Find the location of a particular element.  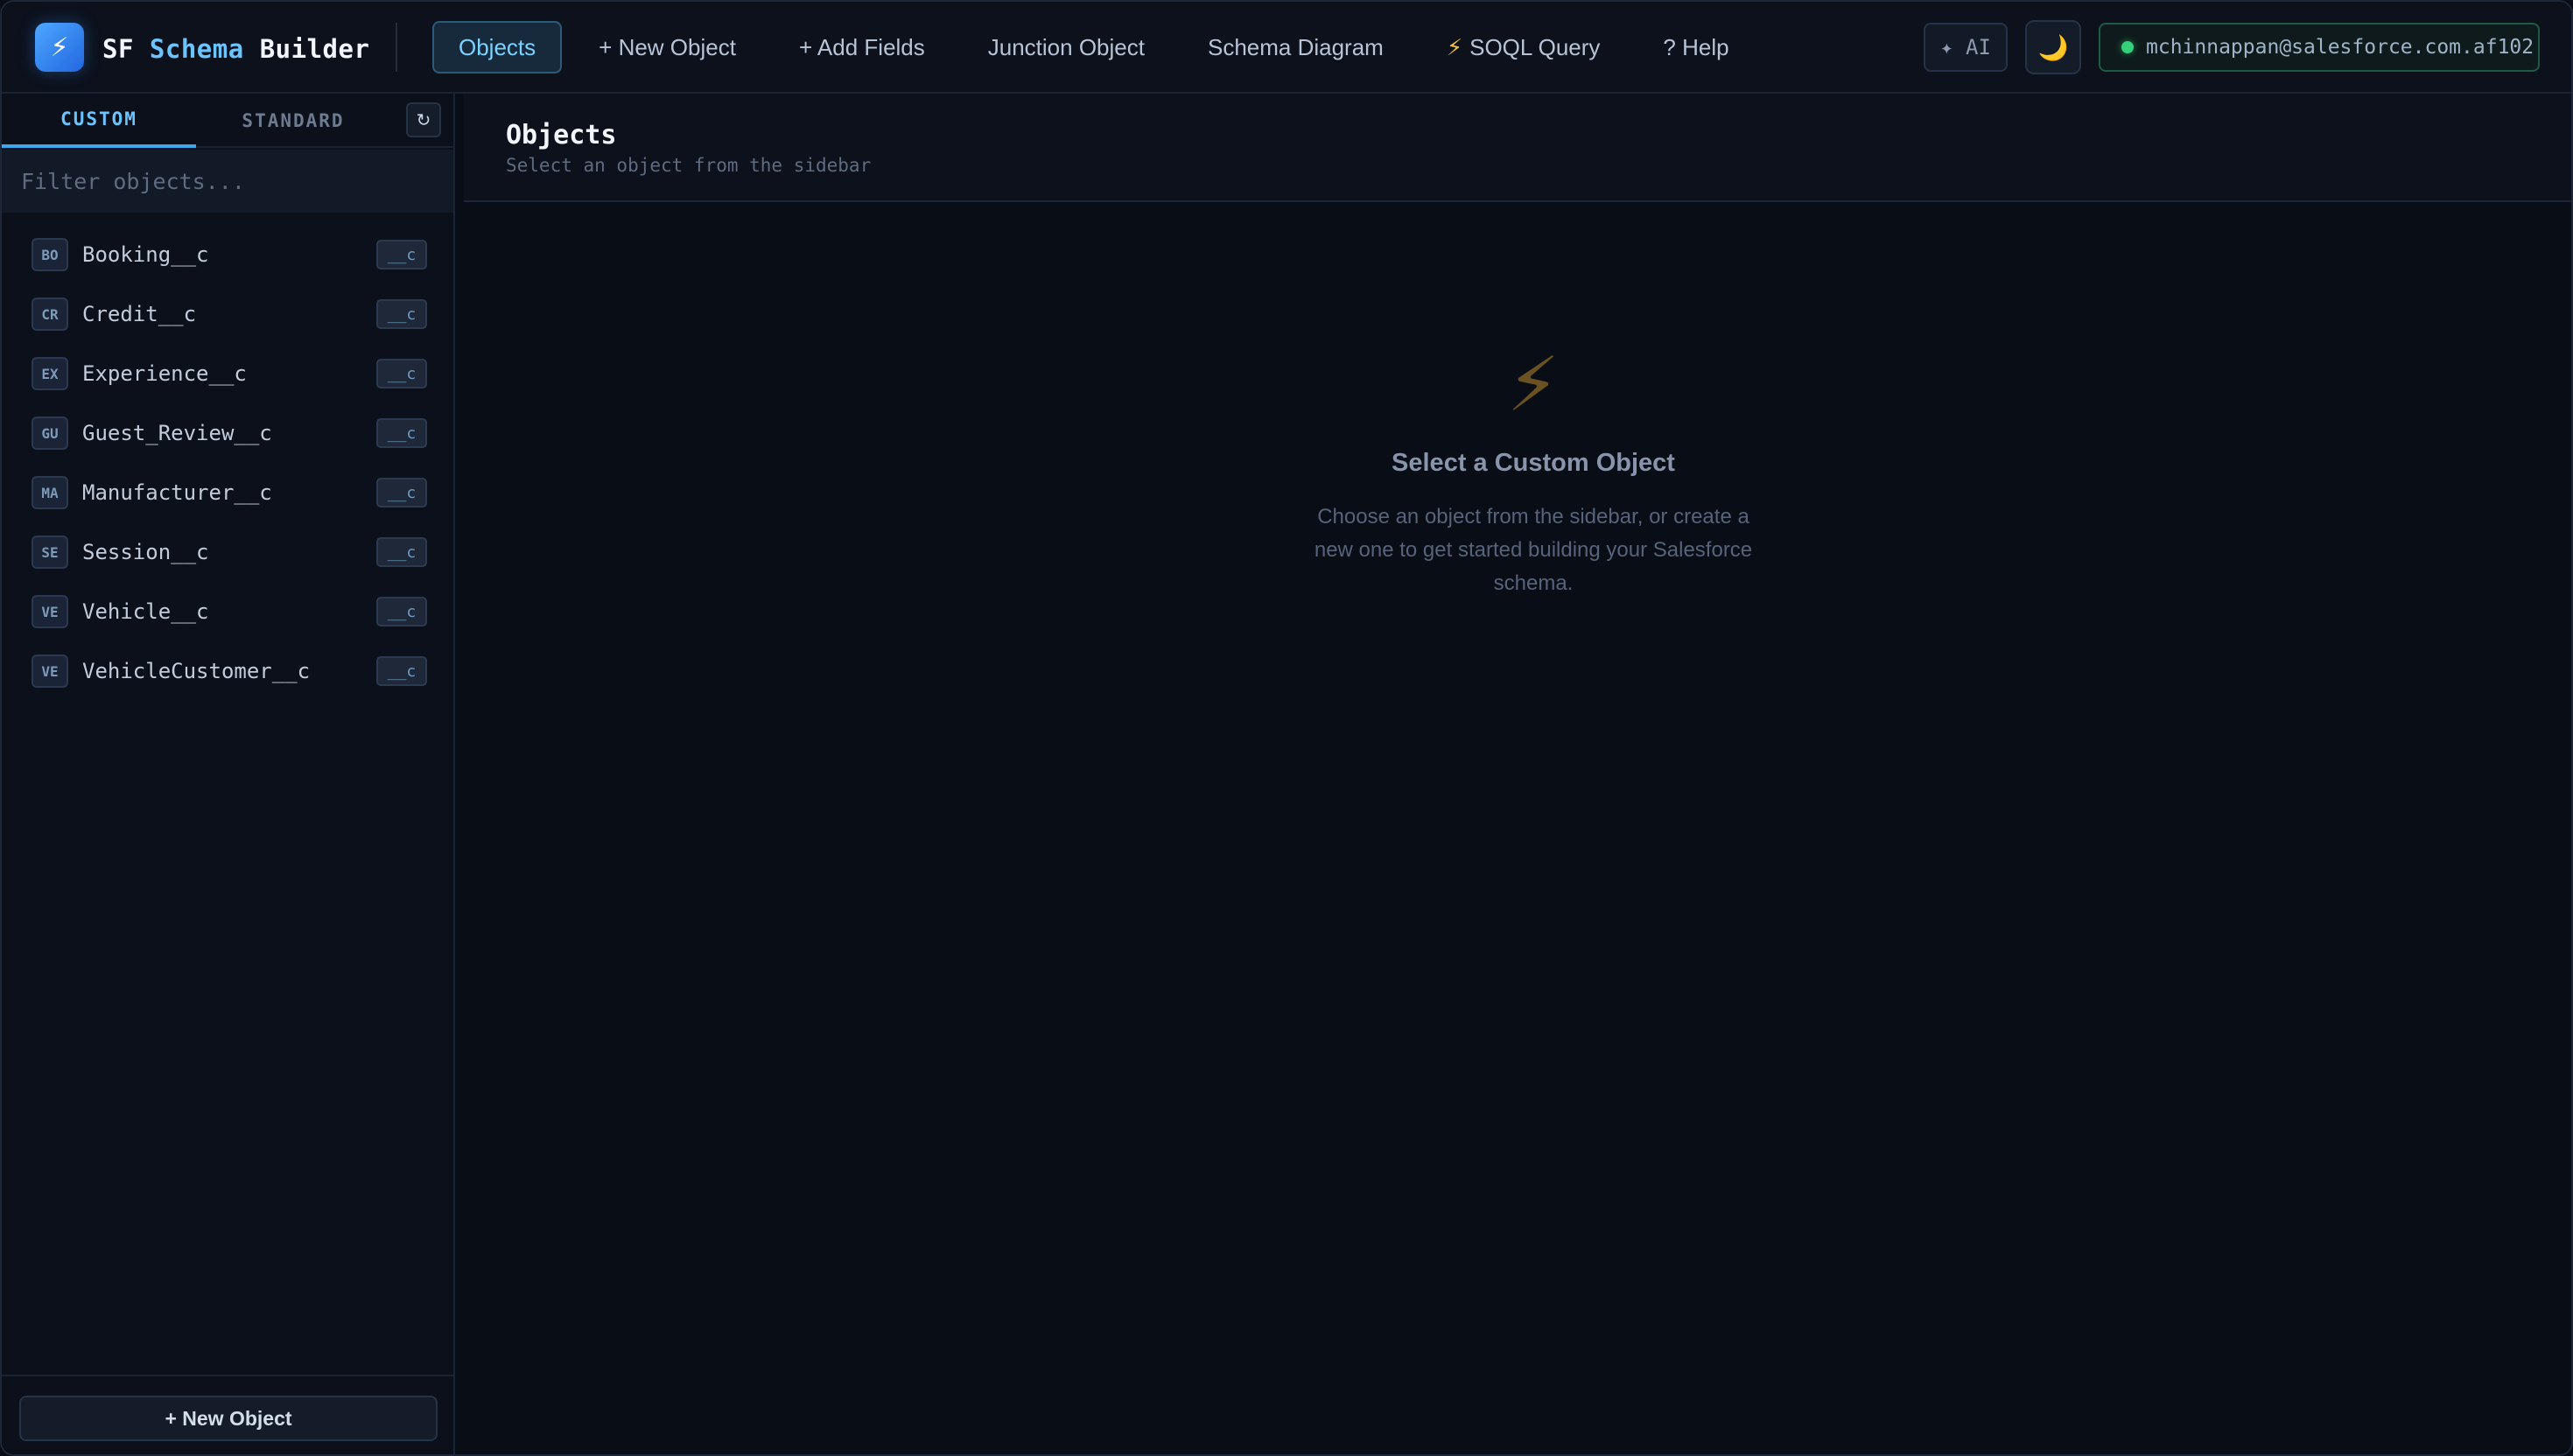

app-title: SF Schema Builder is located at coordinates (235, 49).